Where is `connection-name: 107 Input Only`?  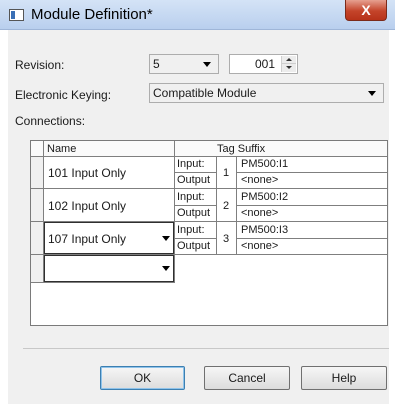
connection-name: 107 Input Only is located at coordinates (87, 239).